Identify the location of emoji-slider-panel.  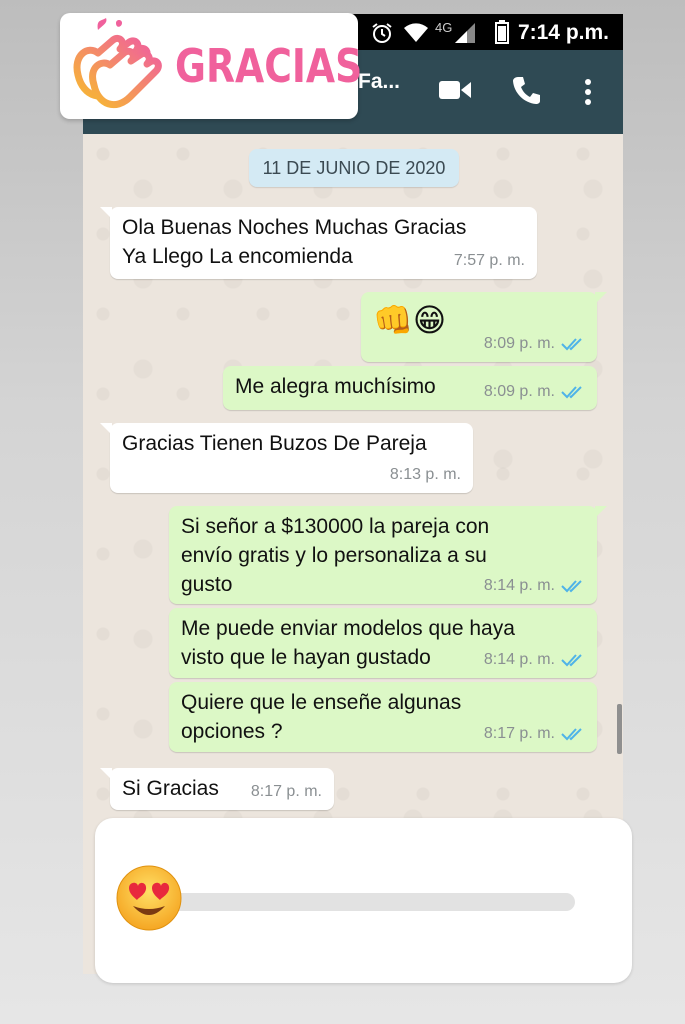
(363, 900).